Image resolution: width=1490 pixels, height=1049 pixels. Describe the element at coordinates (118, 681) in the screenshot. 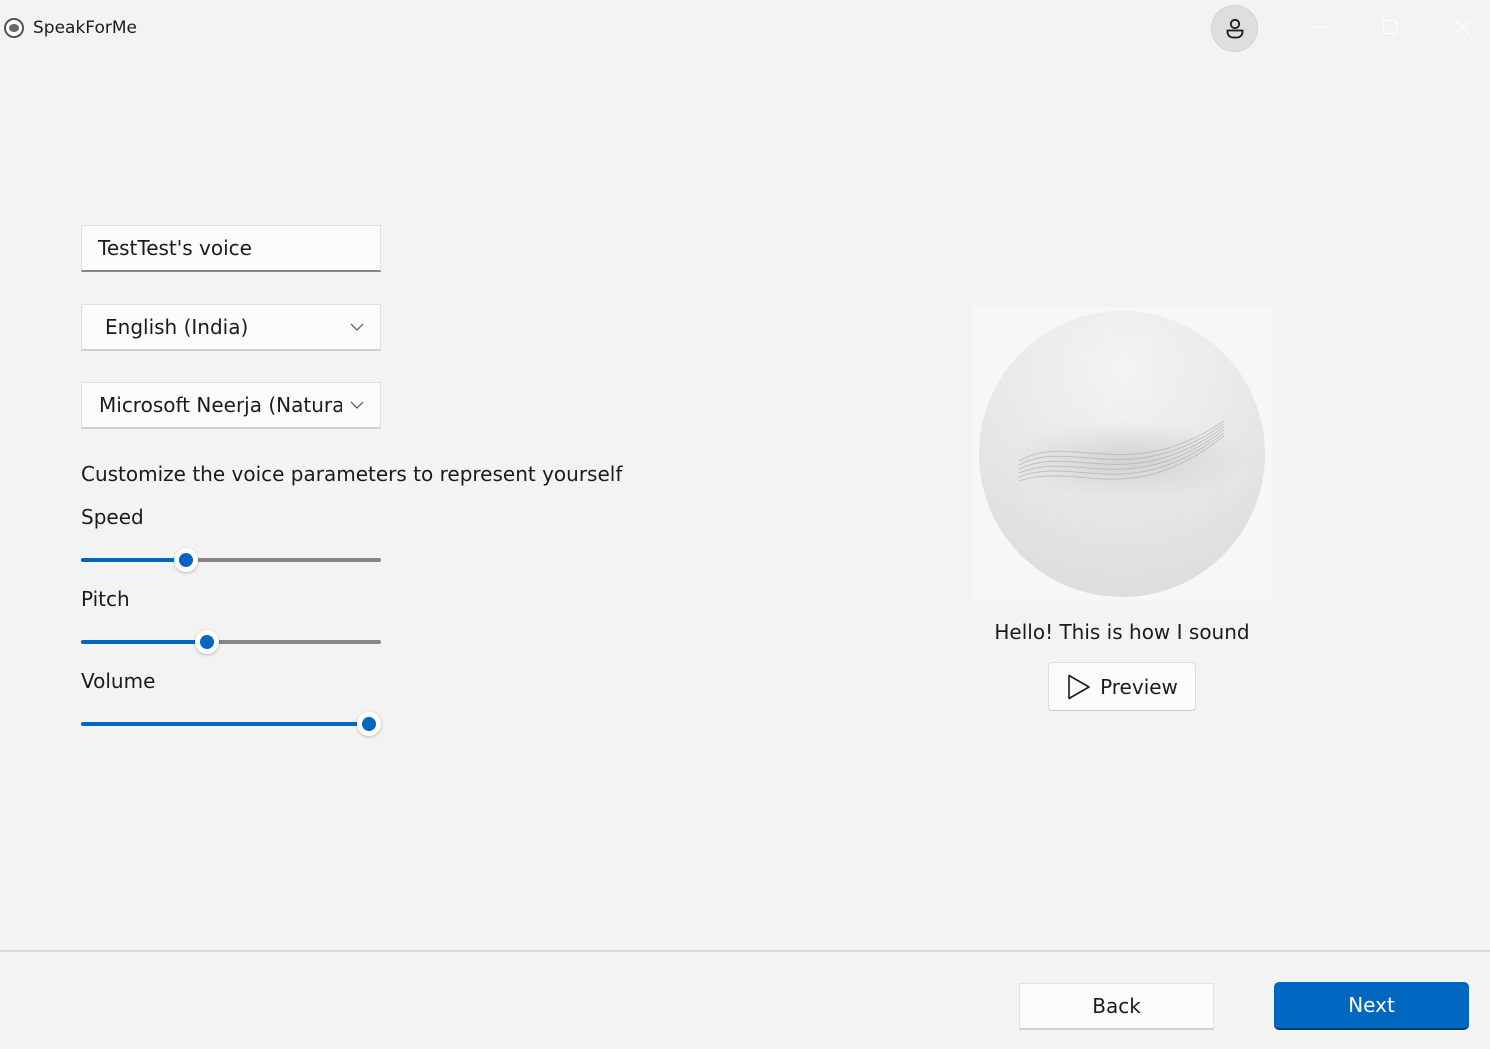

I see `volume-label: Volume` at that location.